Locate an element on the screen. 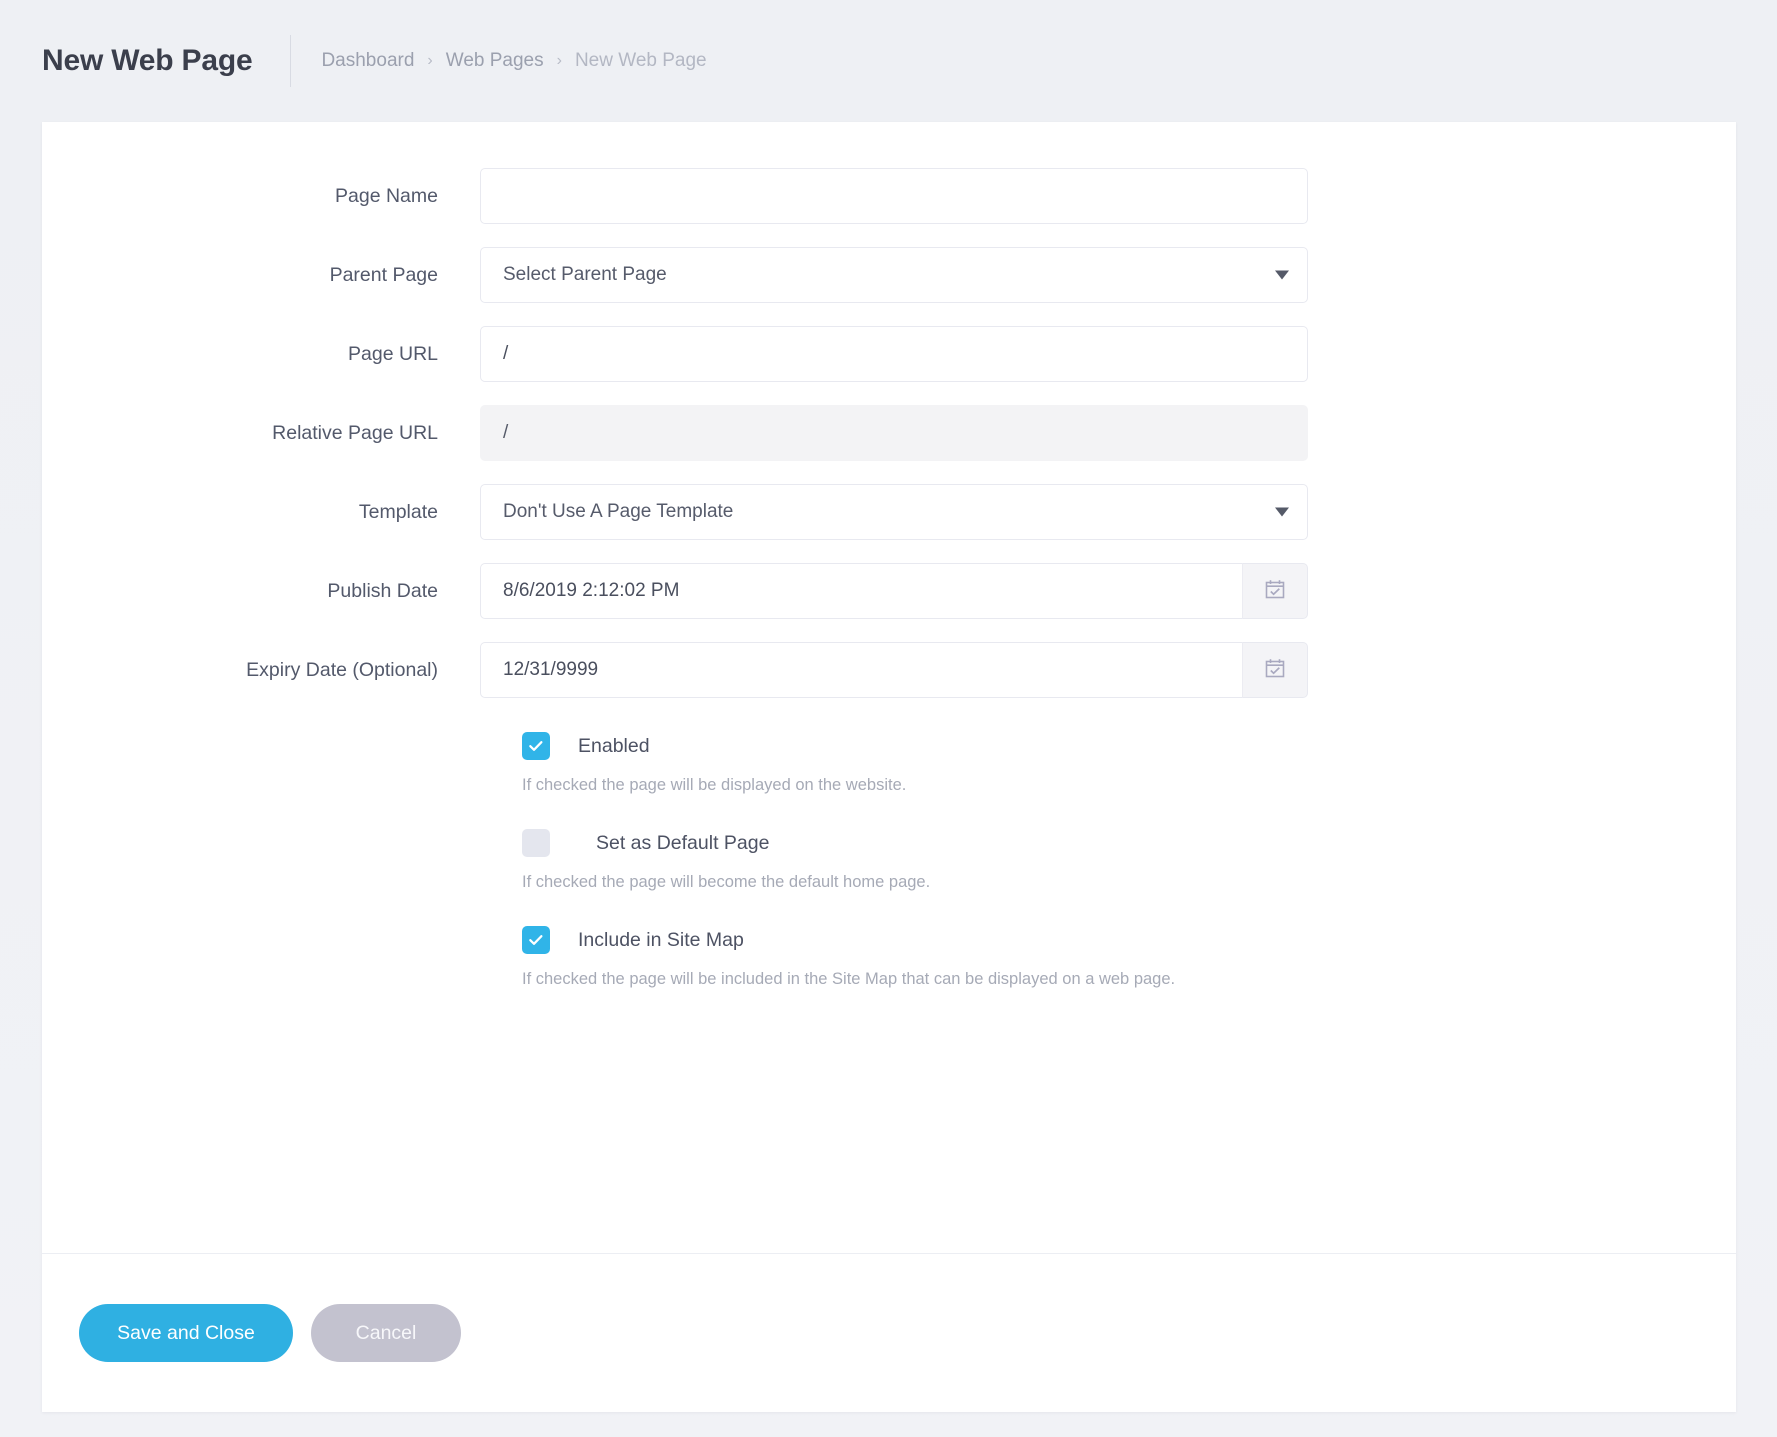 Image resolution: width=1777 pixels, height=1437 pixels. template-select: Don't Use A Page Template is located at coordinates (894, 512).